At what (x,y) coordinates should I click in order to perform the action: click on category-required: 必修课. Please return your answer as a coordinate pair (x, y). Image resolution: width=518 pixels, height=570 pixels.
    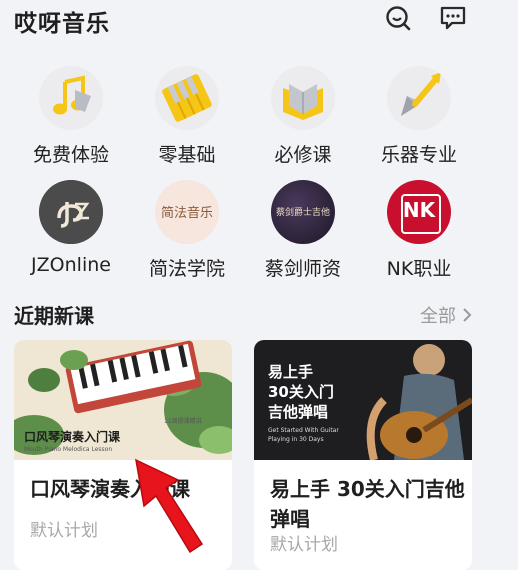
    Looking at the image, I should click on (303, 116).